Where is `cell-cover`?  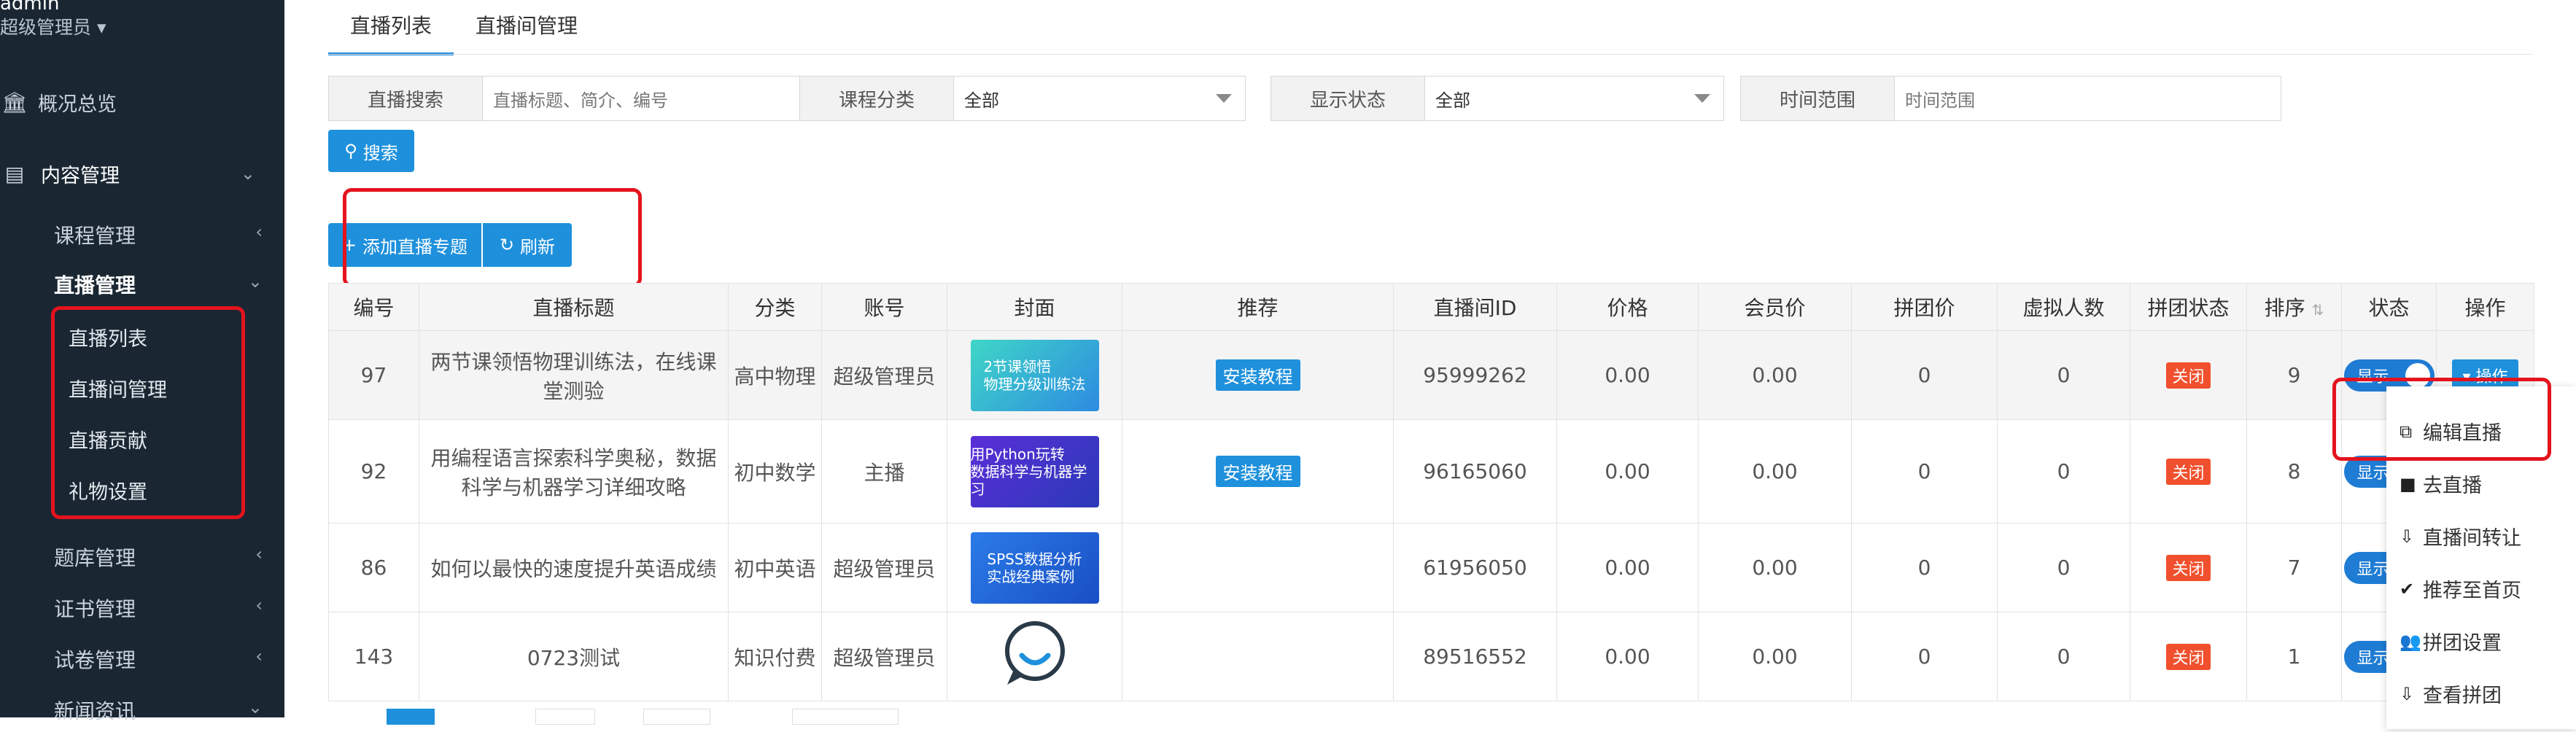 cell-cover is located at coordinates (1034, 656).